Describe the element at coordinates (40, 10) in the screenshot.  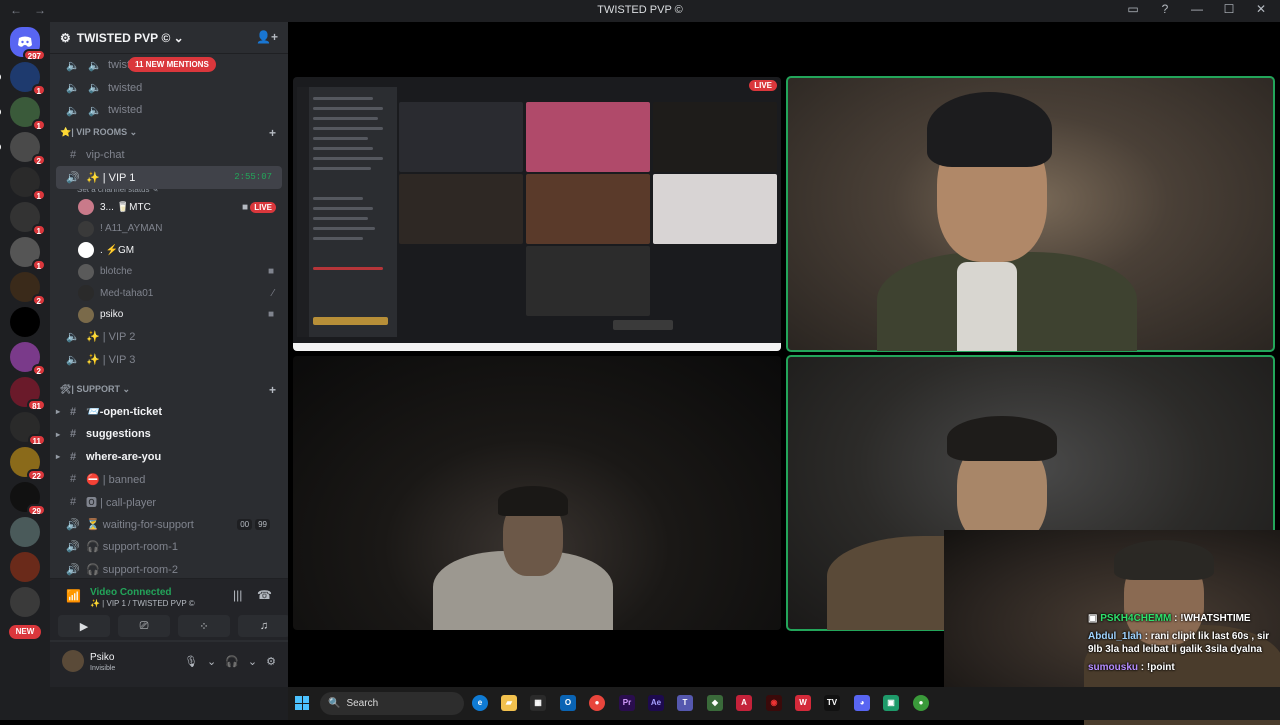
I see `forward-arrow-icon: →` at that location.